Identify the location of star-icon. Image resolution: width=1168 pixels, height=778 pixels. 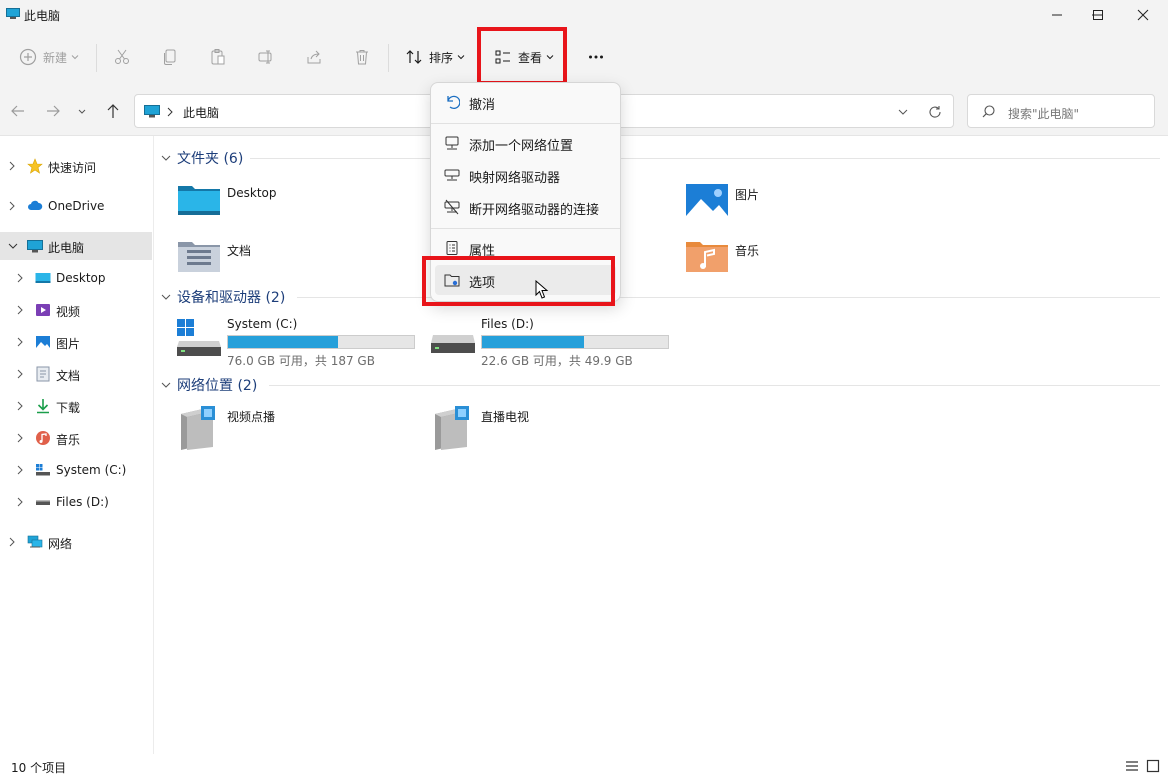
(35, 166).